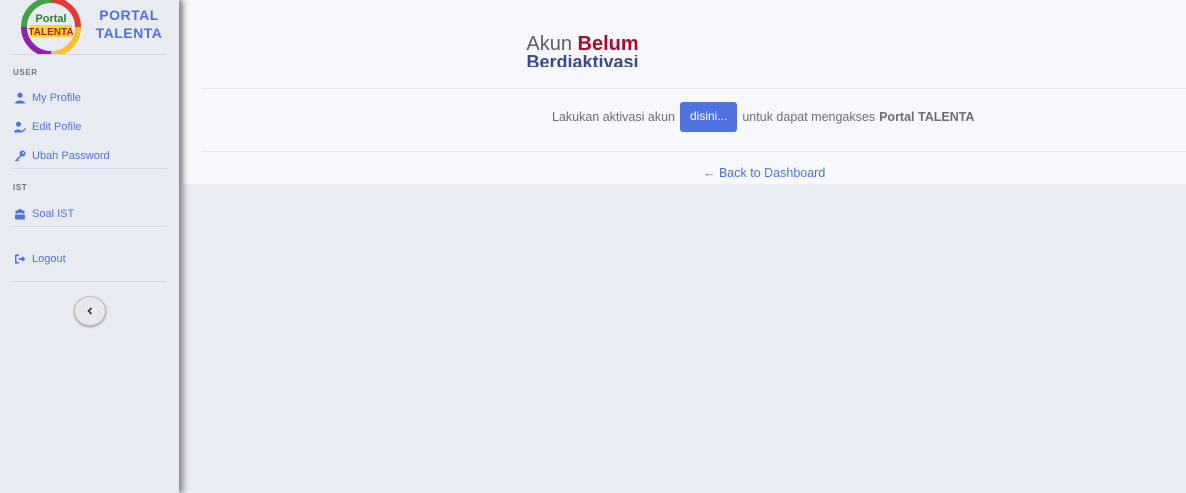 The height and width of the screenshot is (493, 1186). What do you see at coordinates (25, 72) in the screenshot?
I see `sidebar-heading-user: USER` at bounding box center [25, 72].